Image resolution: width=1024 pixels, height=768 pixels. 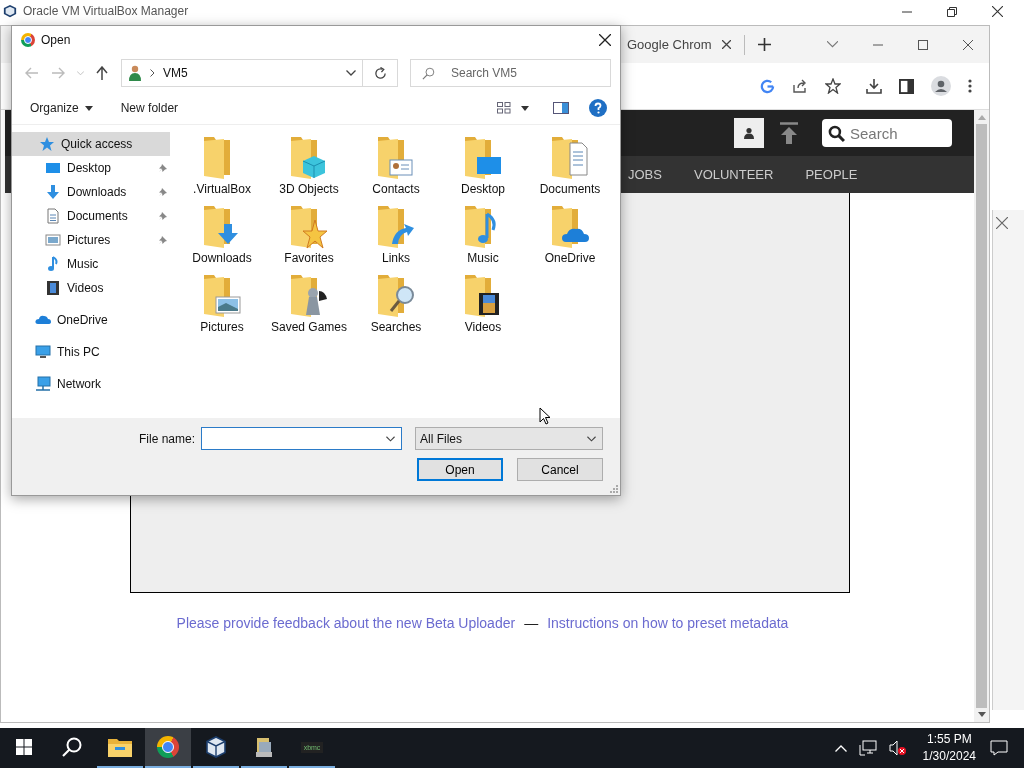 What do you see at coordinates (222, 238) in the screenshot?
I see `folder-item: Downloads` at bounding box center [222, 238].